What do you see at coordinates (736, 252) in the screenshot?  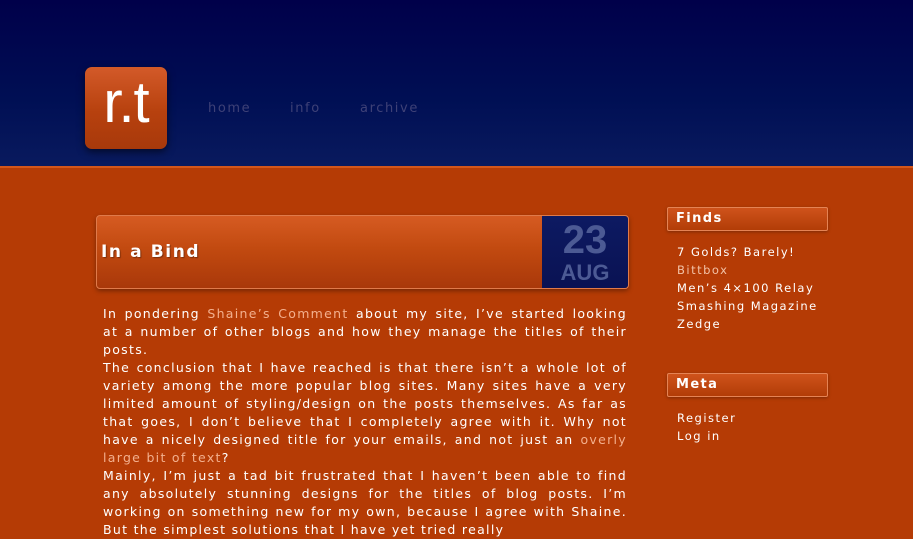 I see `finds-link-7-golds: 7 Golds? Barely!` at bounding box center [736, 252].